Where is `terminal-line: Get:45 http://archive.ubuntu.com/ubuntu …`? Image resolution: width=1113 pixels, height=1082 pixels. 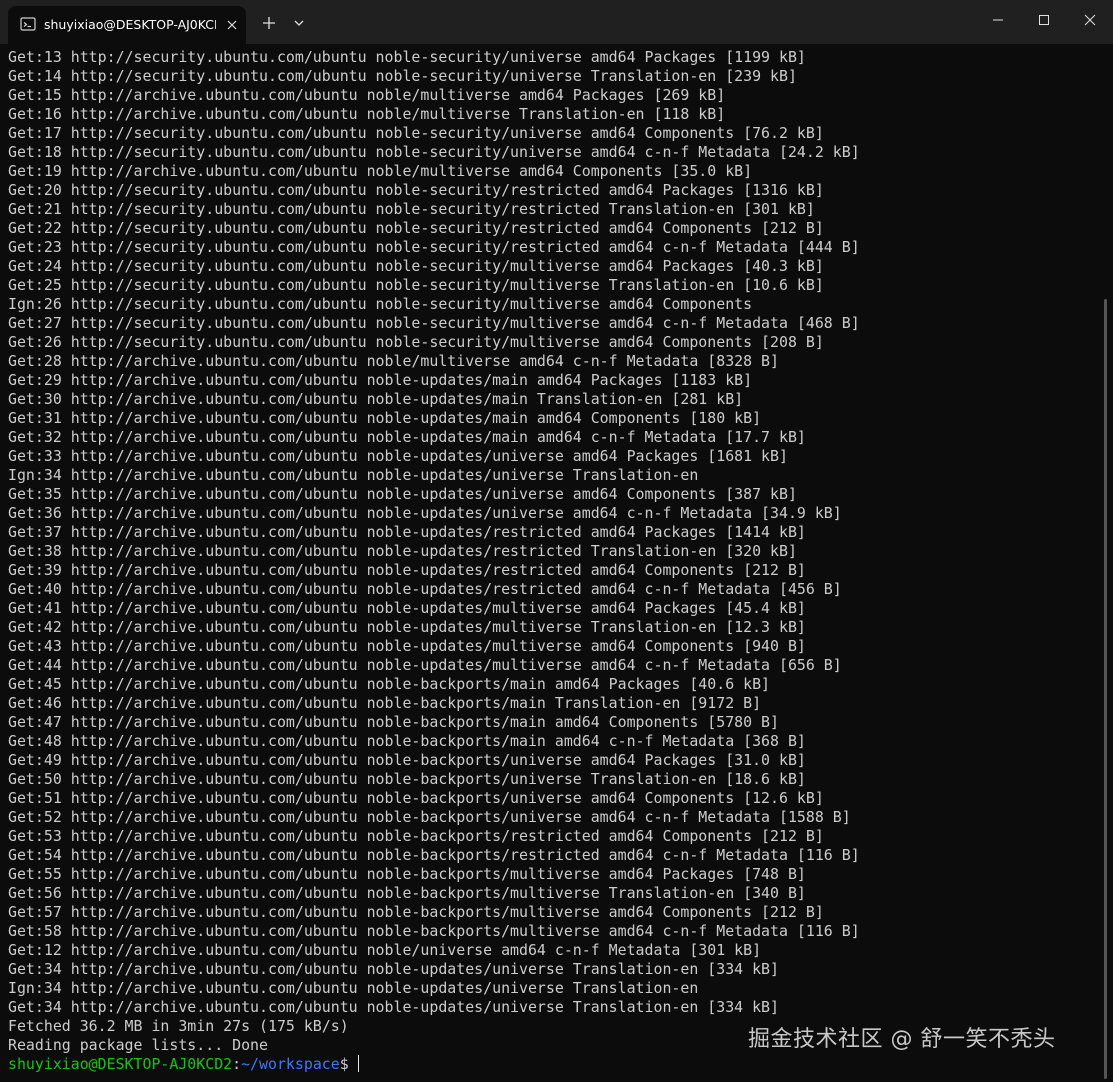 terminal-line: Get:45 http://archive.ubuntu.com/ubuntu … is located at coordinates (389, 684).